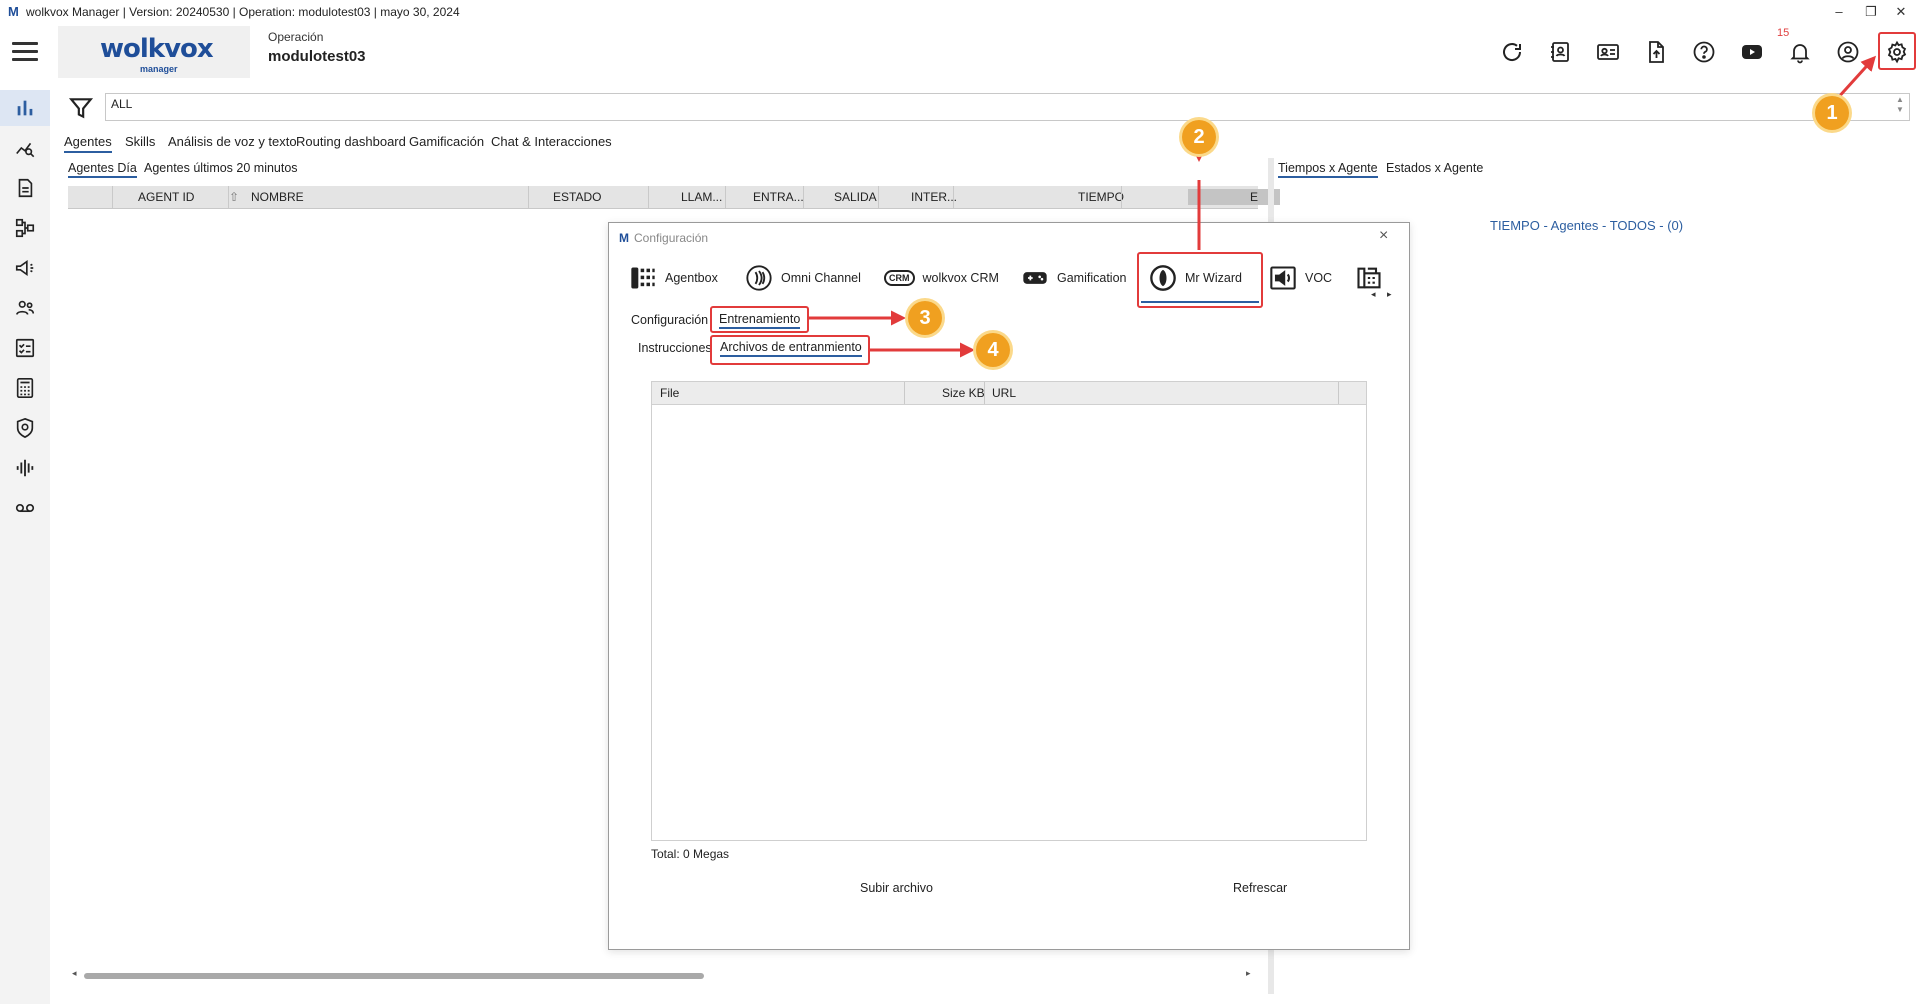 This screenshot has height=1004, width=1920. Describe the element at coordinates (821, 278) in the screenshot. I see `dialog-tab-omni-channel-label: Omni Channel` at that location.